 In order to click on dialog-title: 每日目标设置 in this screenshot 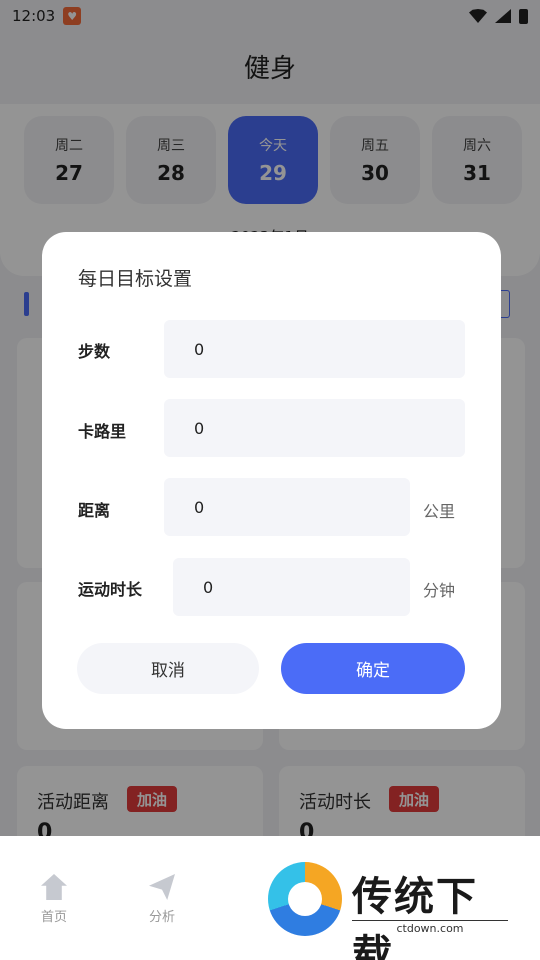, I will do `click(135, 279)`.